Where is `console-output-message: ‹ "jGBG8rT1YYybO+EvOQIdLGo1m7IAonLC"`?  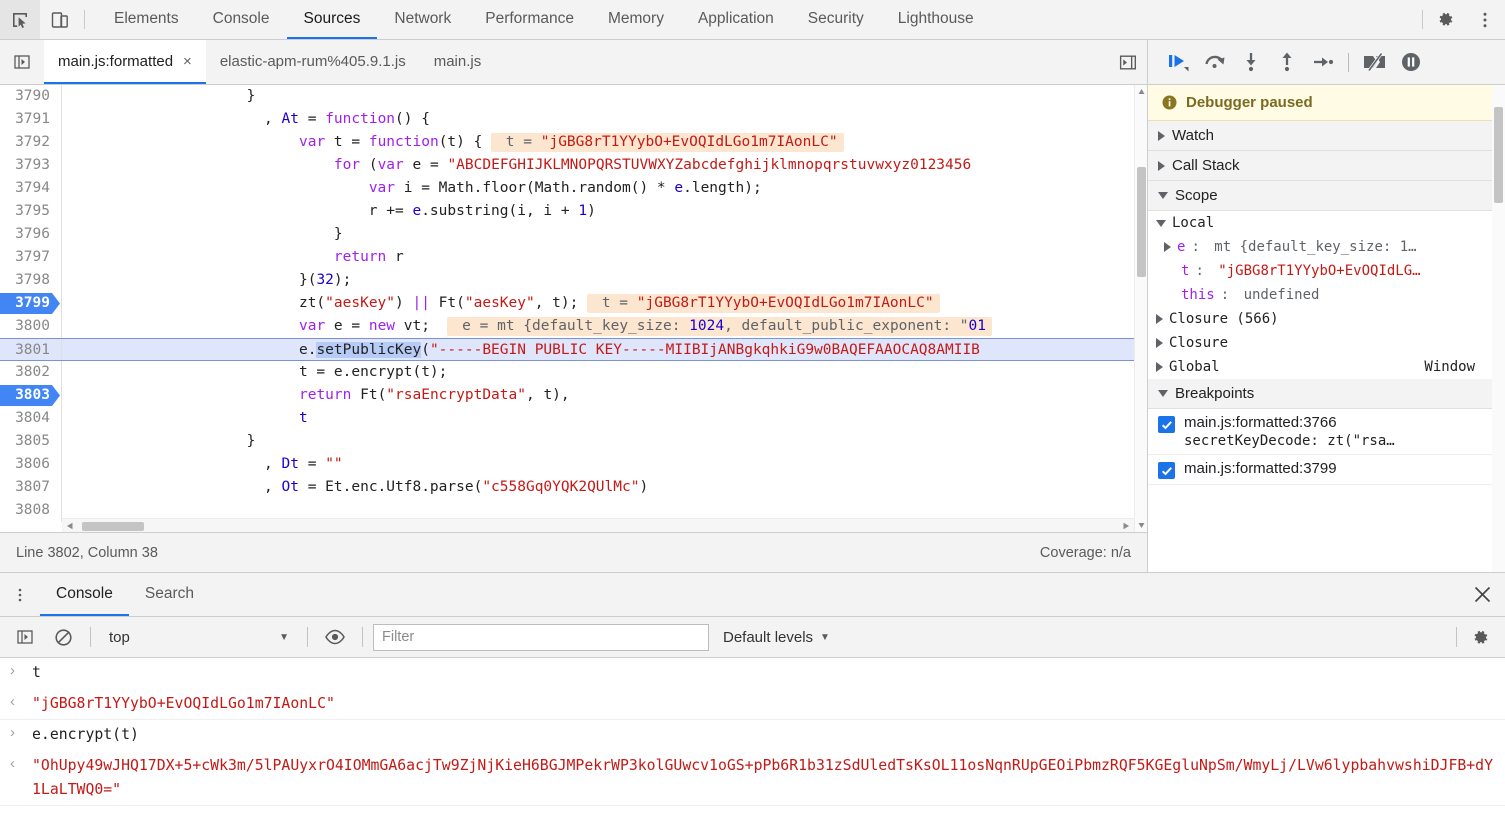
console-output-message: ‹ "jGBG8rT1YYybO+EvOQIdLGo1m7IAonLC" is located at coordinates (752, 704).